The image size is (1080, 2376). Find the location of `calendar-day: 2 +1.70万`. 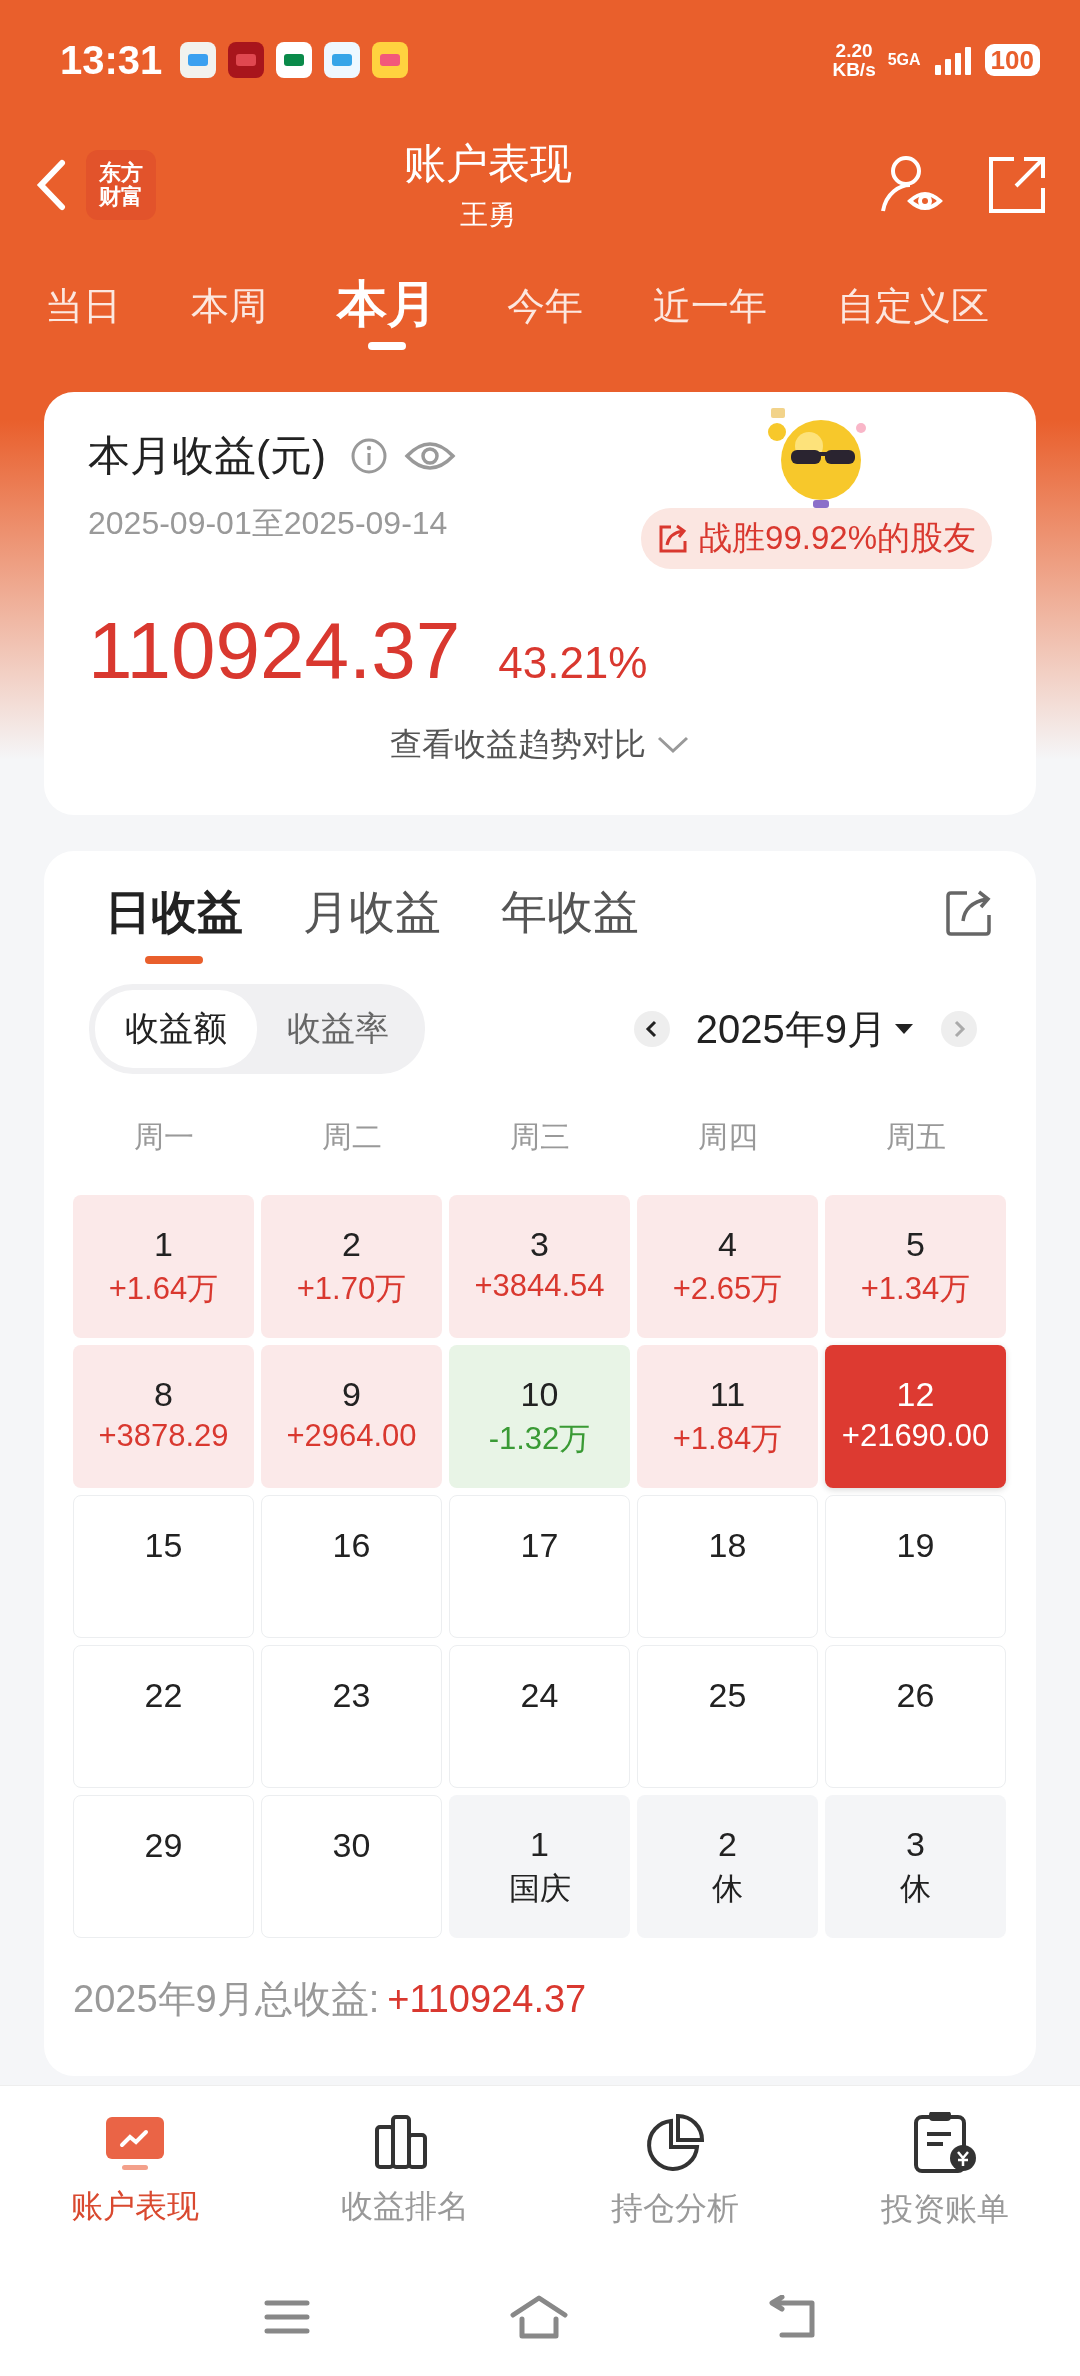

calendar-day: 2 +1.70万 is located at coordinates (351, 1266).